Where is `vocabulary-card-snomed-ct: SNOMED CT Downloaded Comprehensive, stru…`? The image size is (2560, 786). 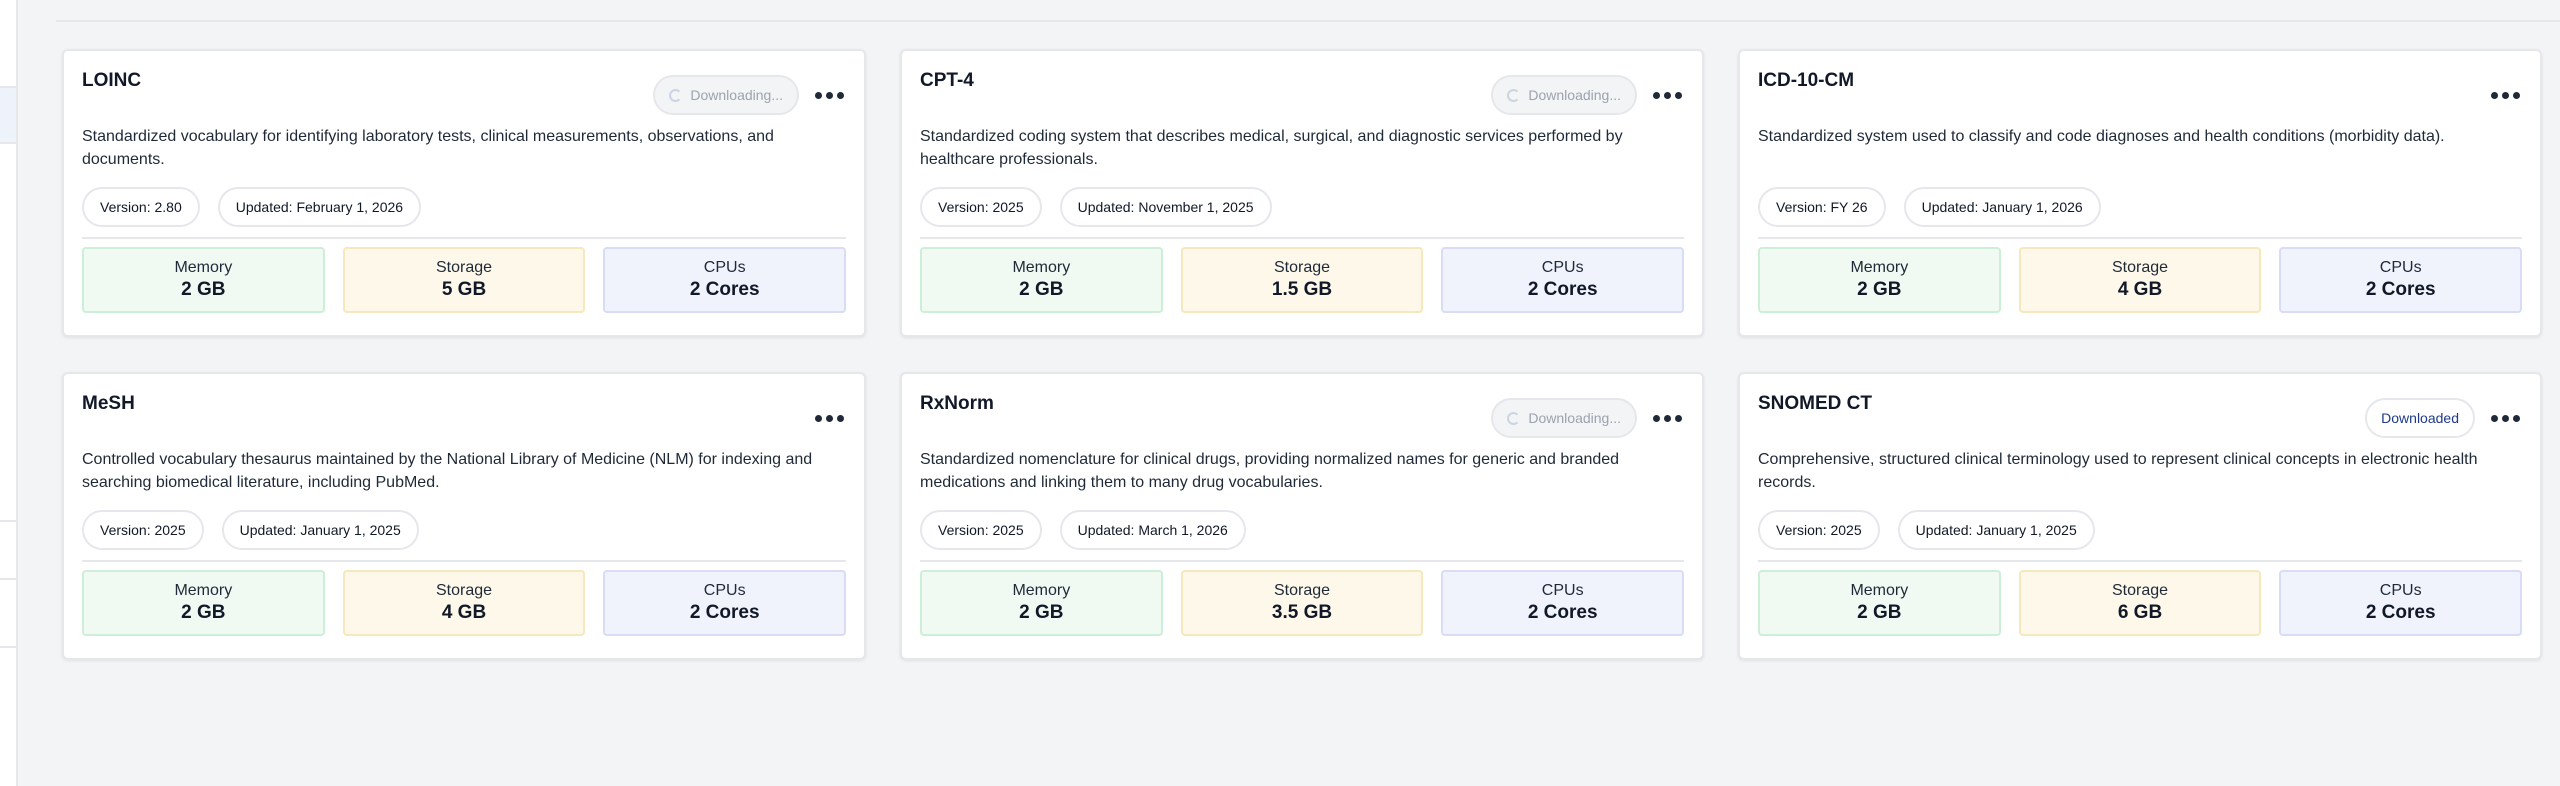
vocabulary-card-snomed-ct: SNOMED CT Downloaded Comprehensive, stru… is located at coordinates (2140, 516).